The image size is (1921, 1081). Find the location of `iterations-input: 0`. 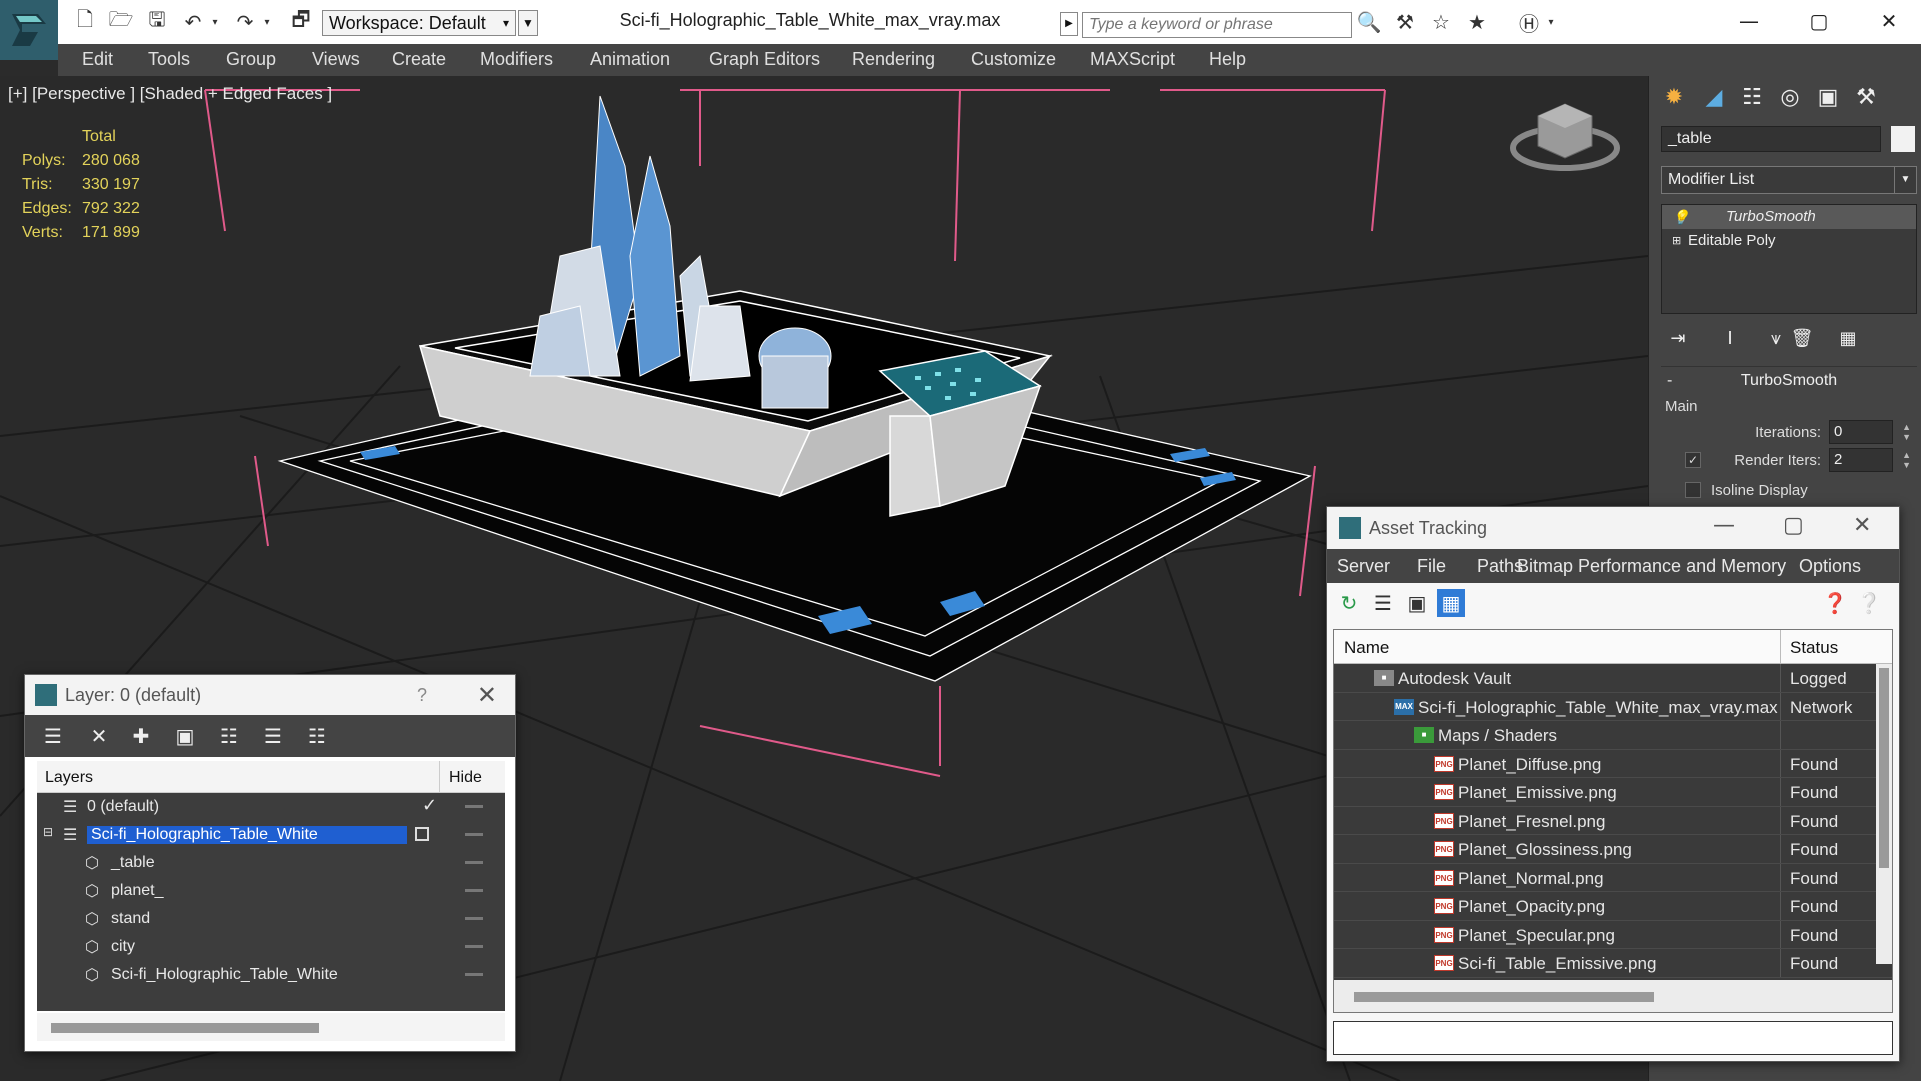

iterations-input: 0 is located at coordinates (1861, 432).